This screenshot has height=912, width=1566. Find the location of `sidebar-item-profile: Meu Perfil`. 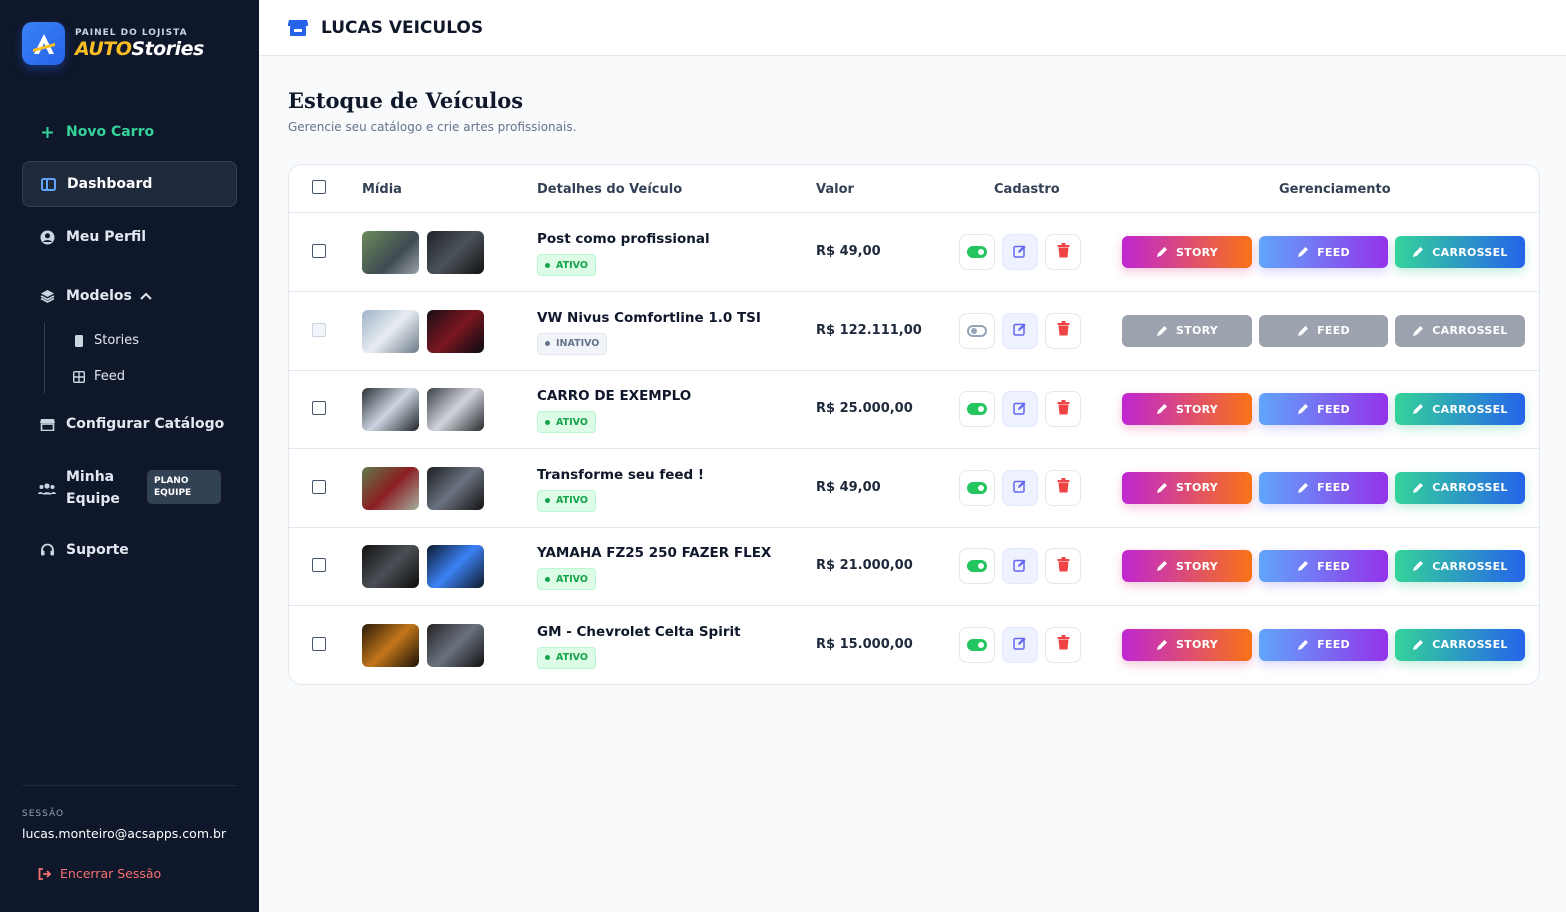

sidebar-item-profile: Meu Perfil is located at coordinates (129, 237).